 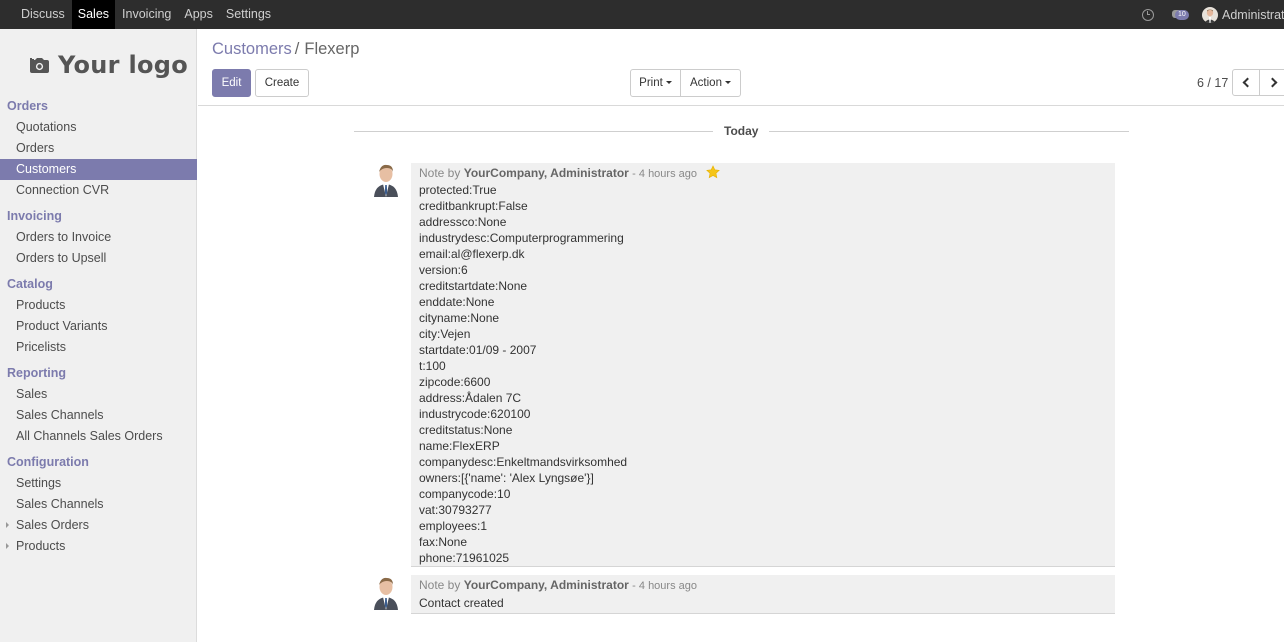 What do you see at coordinates (332, 49) in the screenshot?
I see `breadcrumb-current: Flexerp` at bounding box center [332, 49].